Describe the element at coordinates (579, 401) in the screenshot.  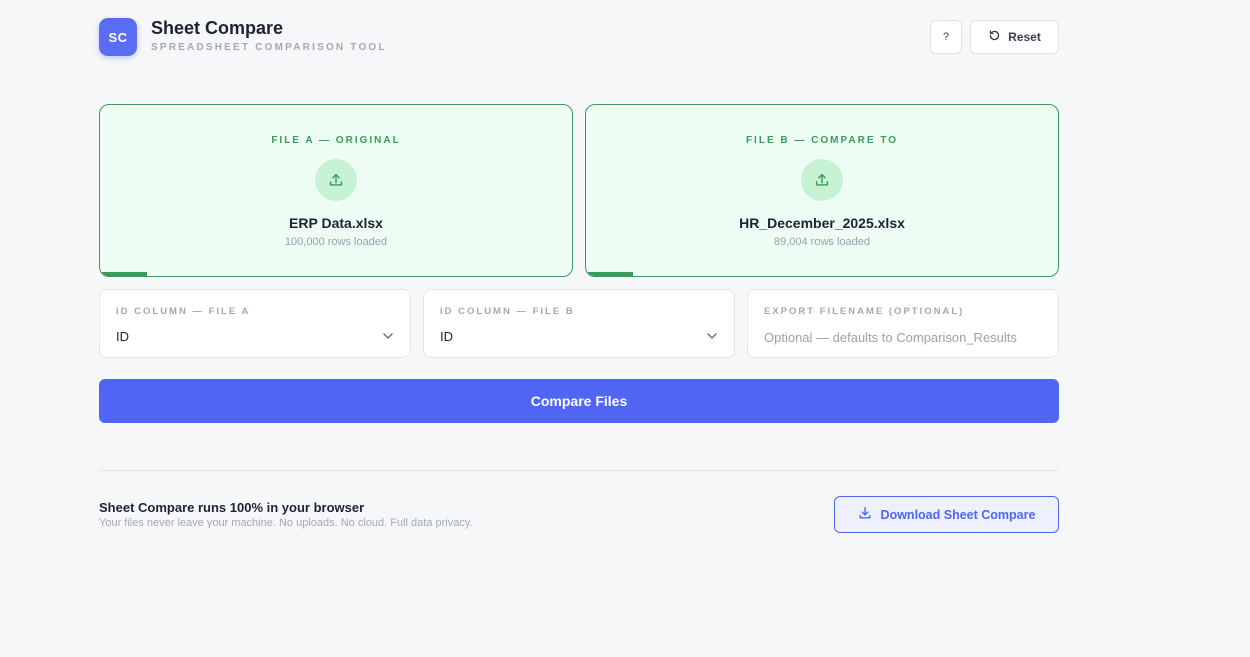
I see `compare-files-button: Compare Files` at that location.